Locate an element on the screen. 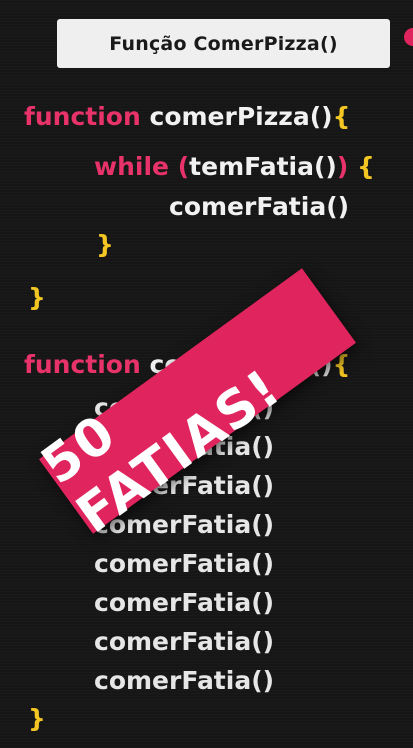 This screenshot has width=413, height=748. inner-close-brace: } is located at coordinates (105, 244).